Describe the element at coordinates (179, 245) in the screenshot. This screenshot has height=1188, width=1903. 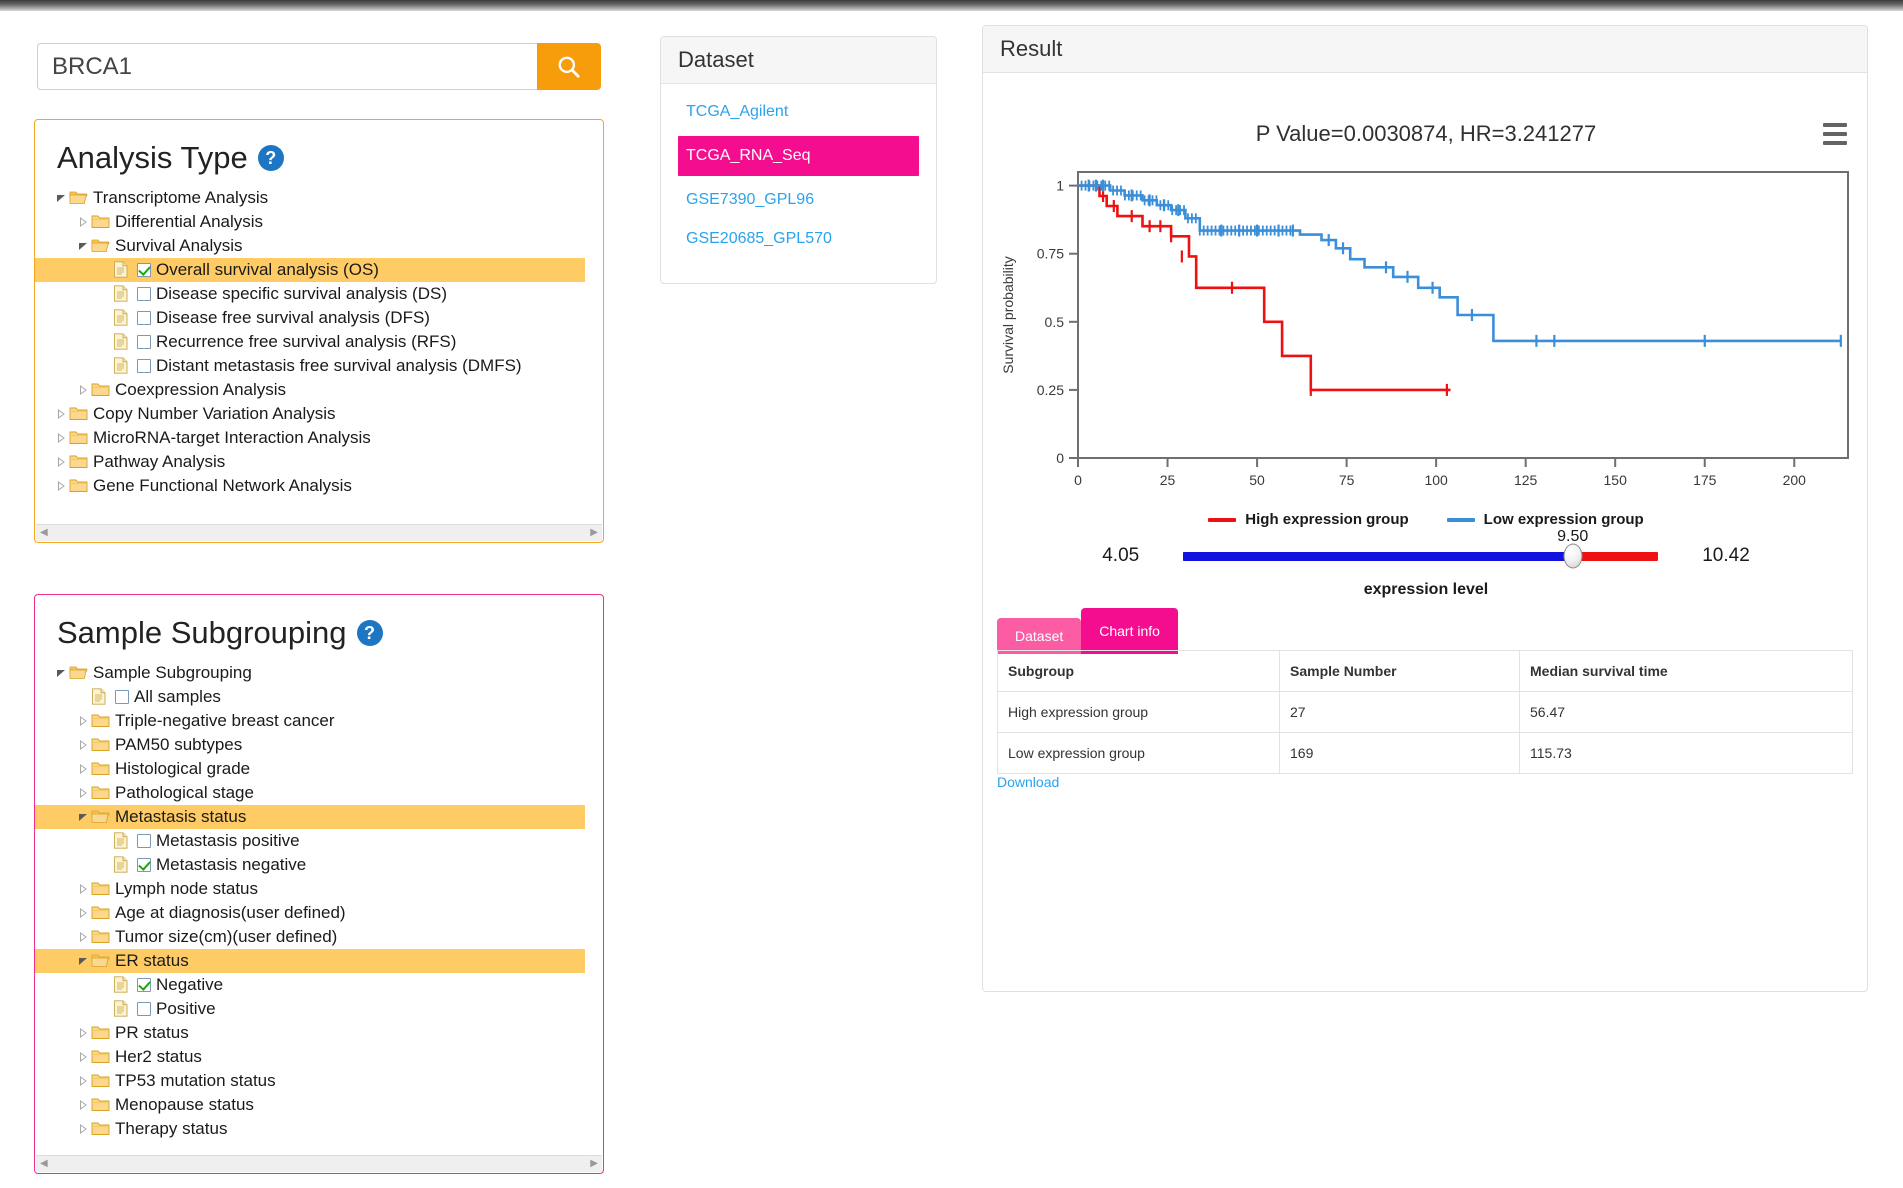
I see `tree-item-label: Survival Analysis` at that location.